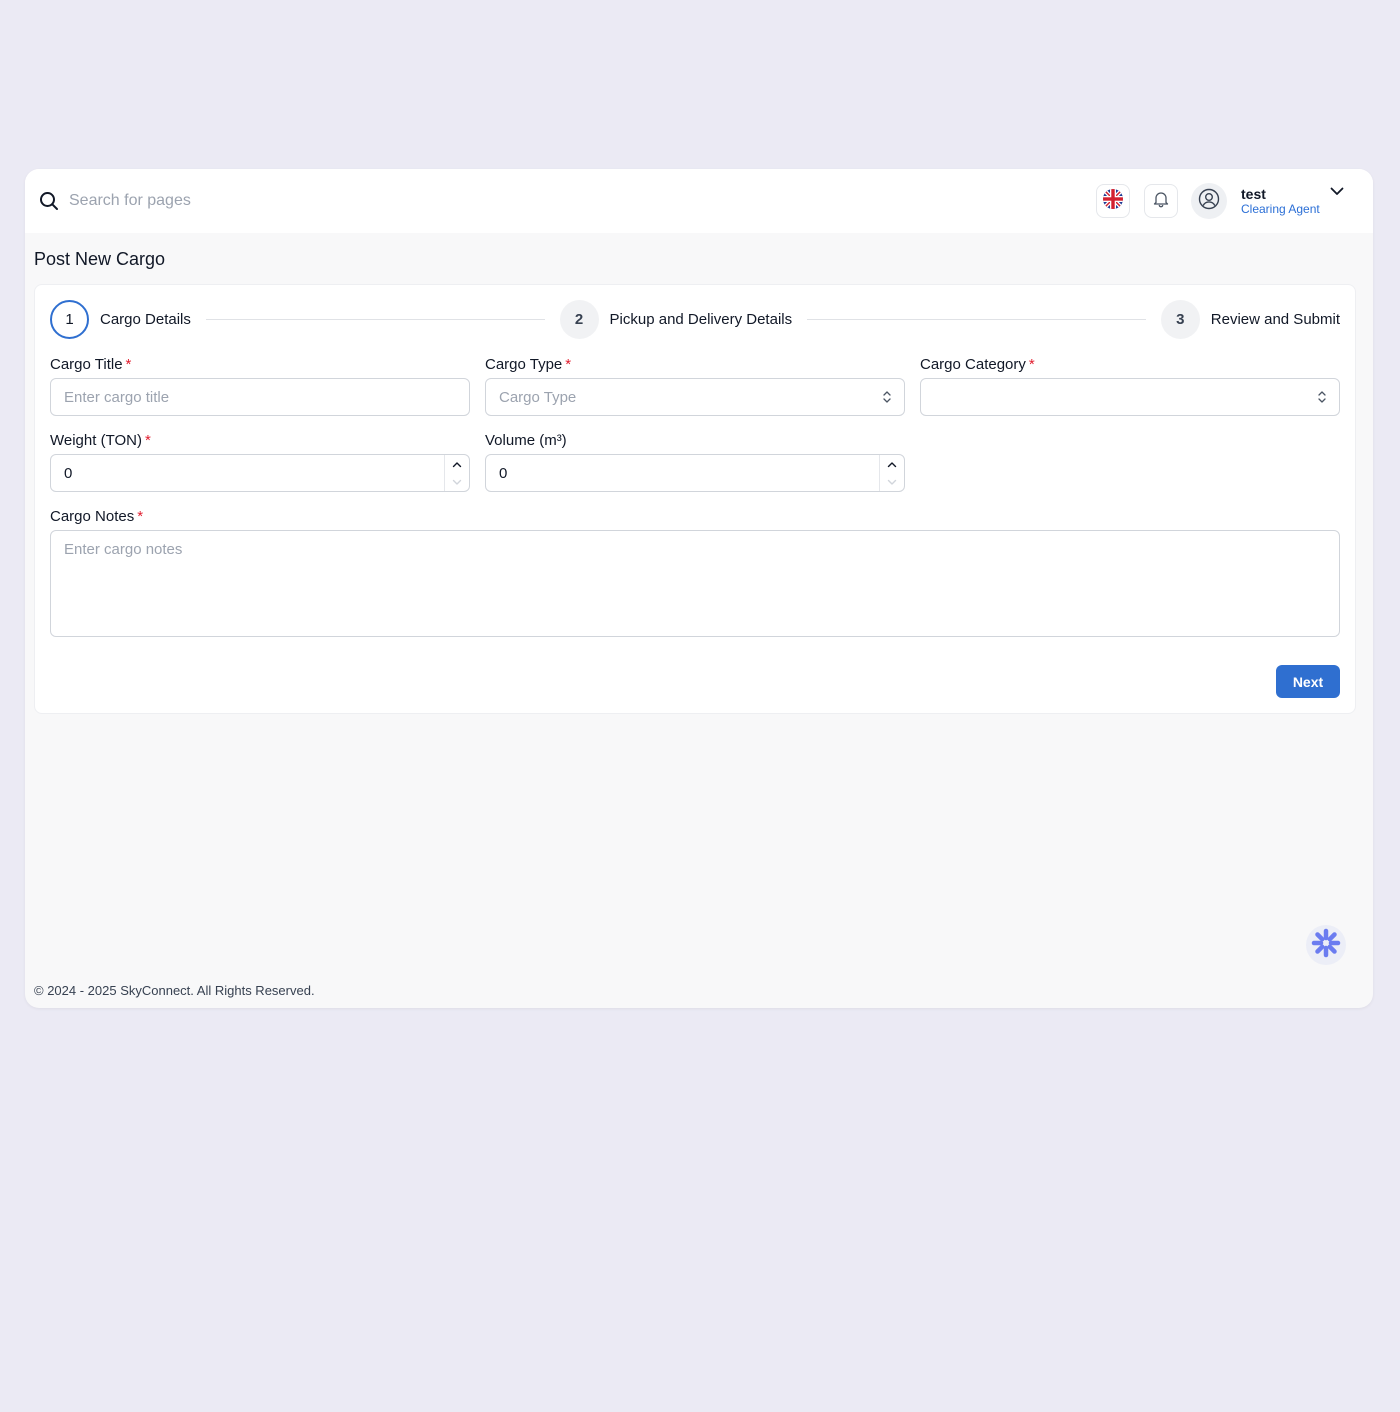 Image resolution: width=1400 pixels, height=1412 pixels. I want to click on cargo-category-label: Cargo Category *, so click(1130, 365).